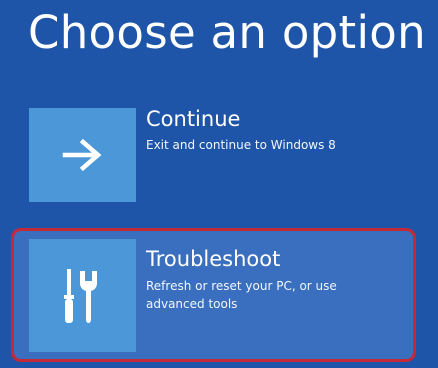 The width and height of the screenshot is (438, 368). What do you see at coordinates (241, 145) in the screenshot?
I see `continue-description: Exit and continue to Windows 8` at bounding box center [241, 145].